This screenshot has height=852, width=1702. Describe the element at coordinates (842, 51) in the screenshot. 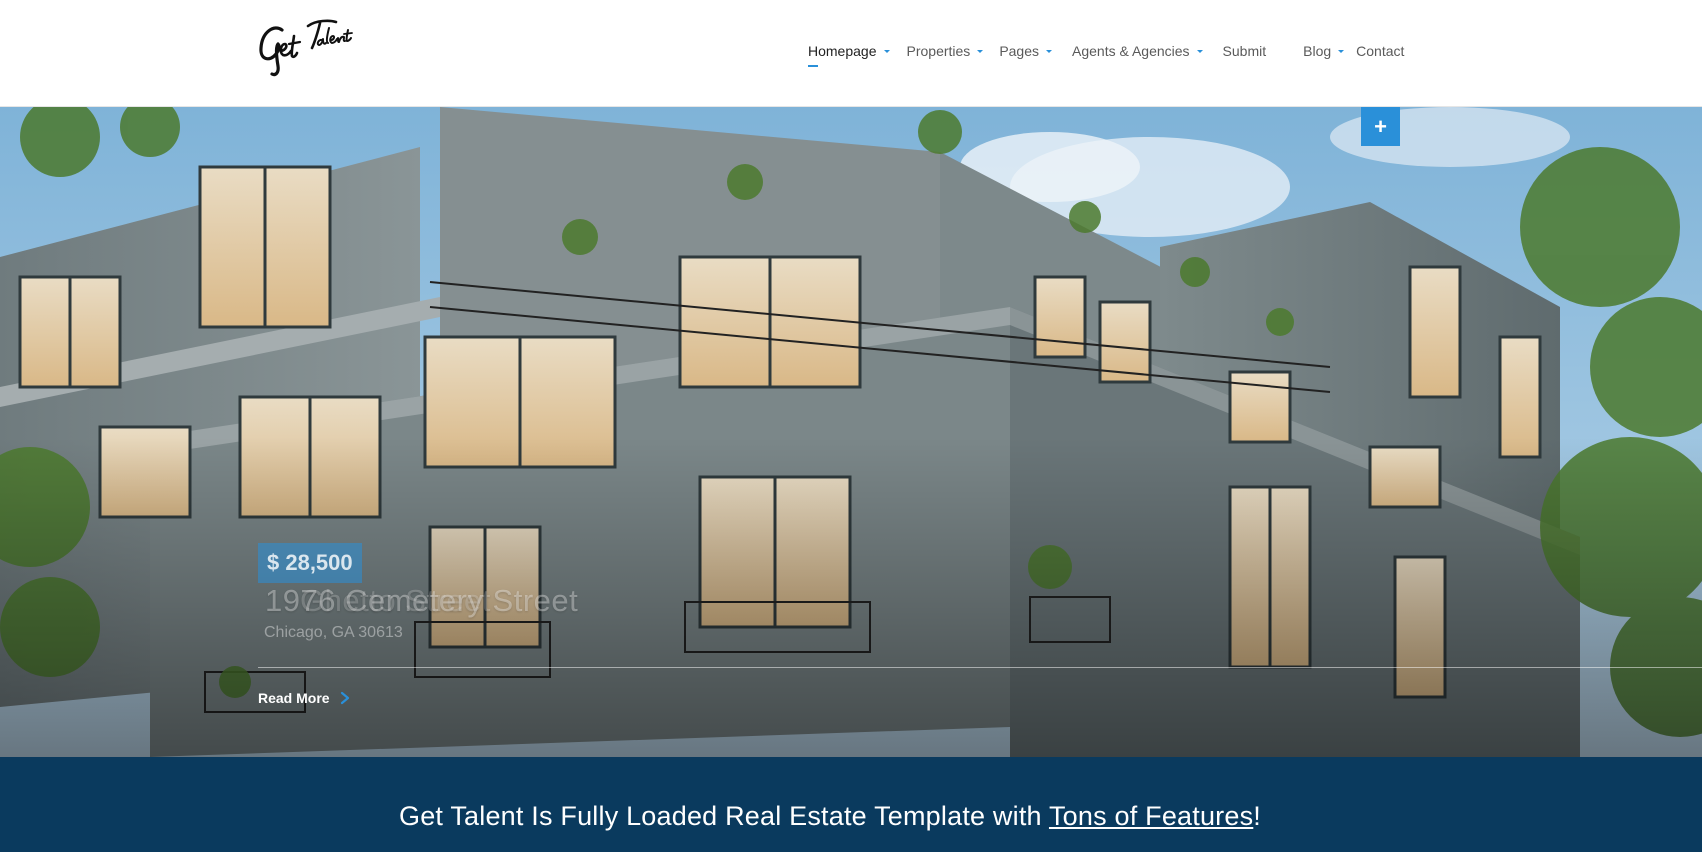

I see `nav-item-label: Homepage` at that location.